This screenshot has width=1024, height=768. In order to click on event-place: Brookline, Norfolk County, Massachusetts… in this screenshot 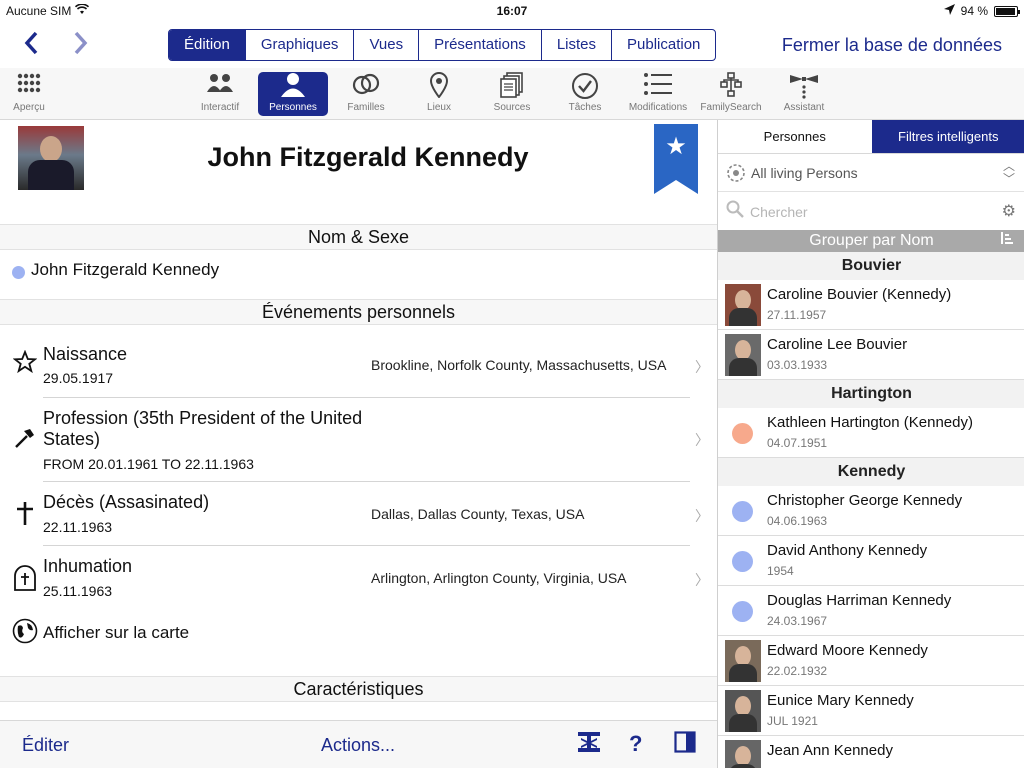, I will do `click(519, 365)`.